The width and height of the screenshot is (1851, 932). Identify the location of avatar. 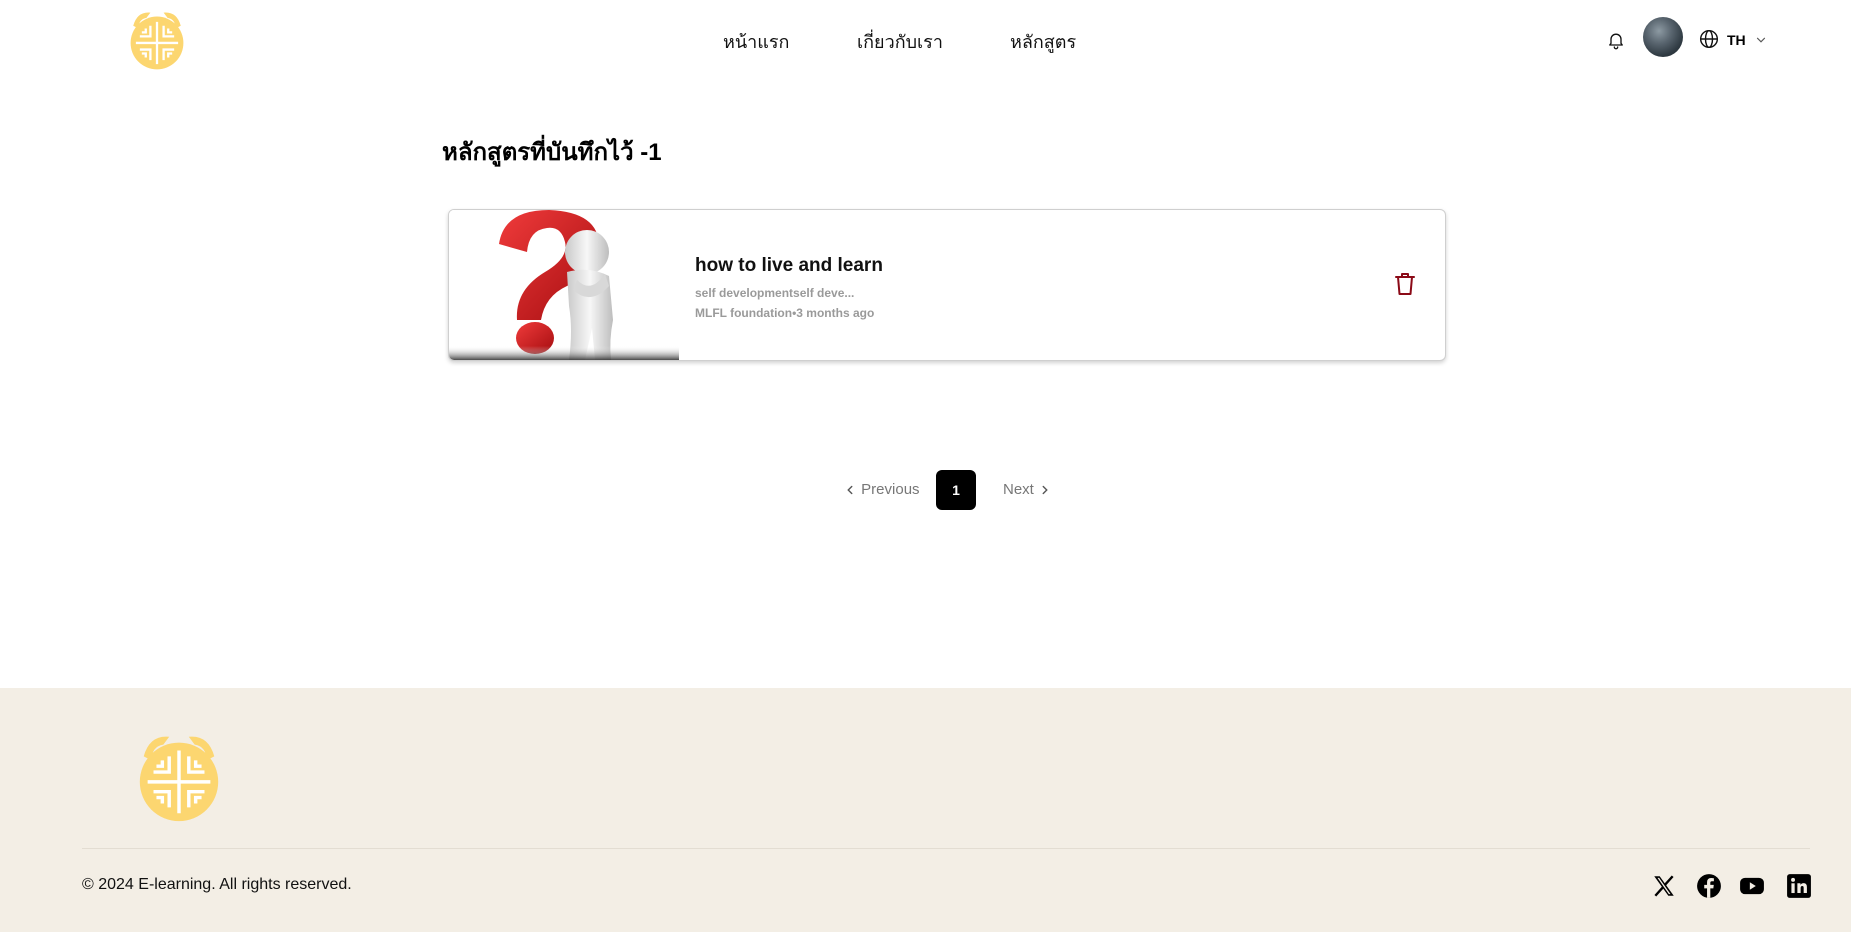
(1663, 37).